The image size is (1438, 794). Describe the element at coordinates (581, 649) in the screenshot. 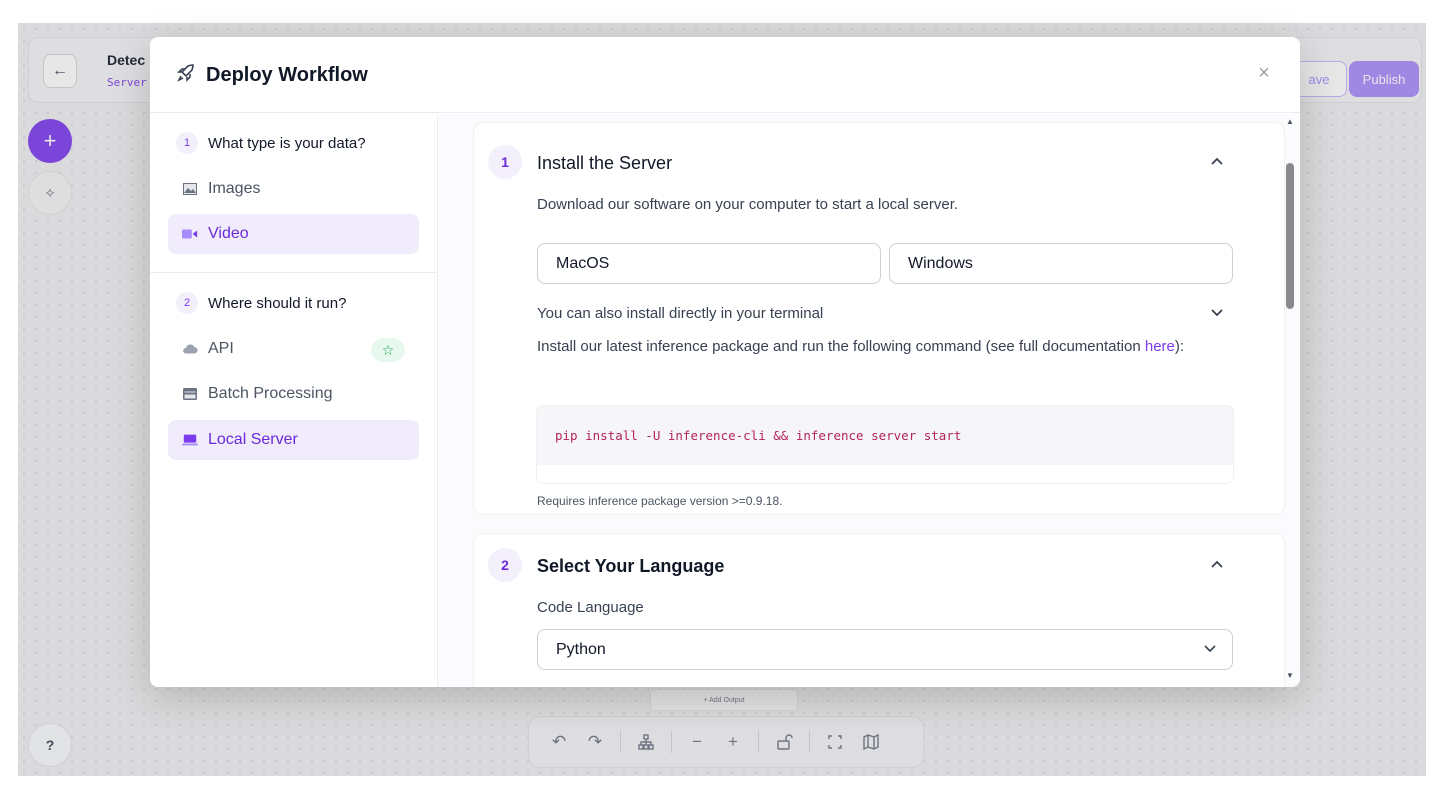

I see `selected-language: Python` at that location.